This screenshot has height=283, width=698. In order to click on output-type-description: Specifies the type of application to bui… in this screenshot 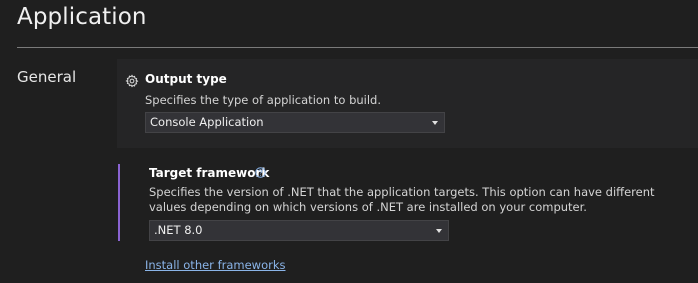, I will do `click(263, 100)`.